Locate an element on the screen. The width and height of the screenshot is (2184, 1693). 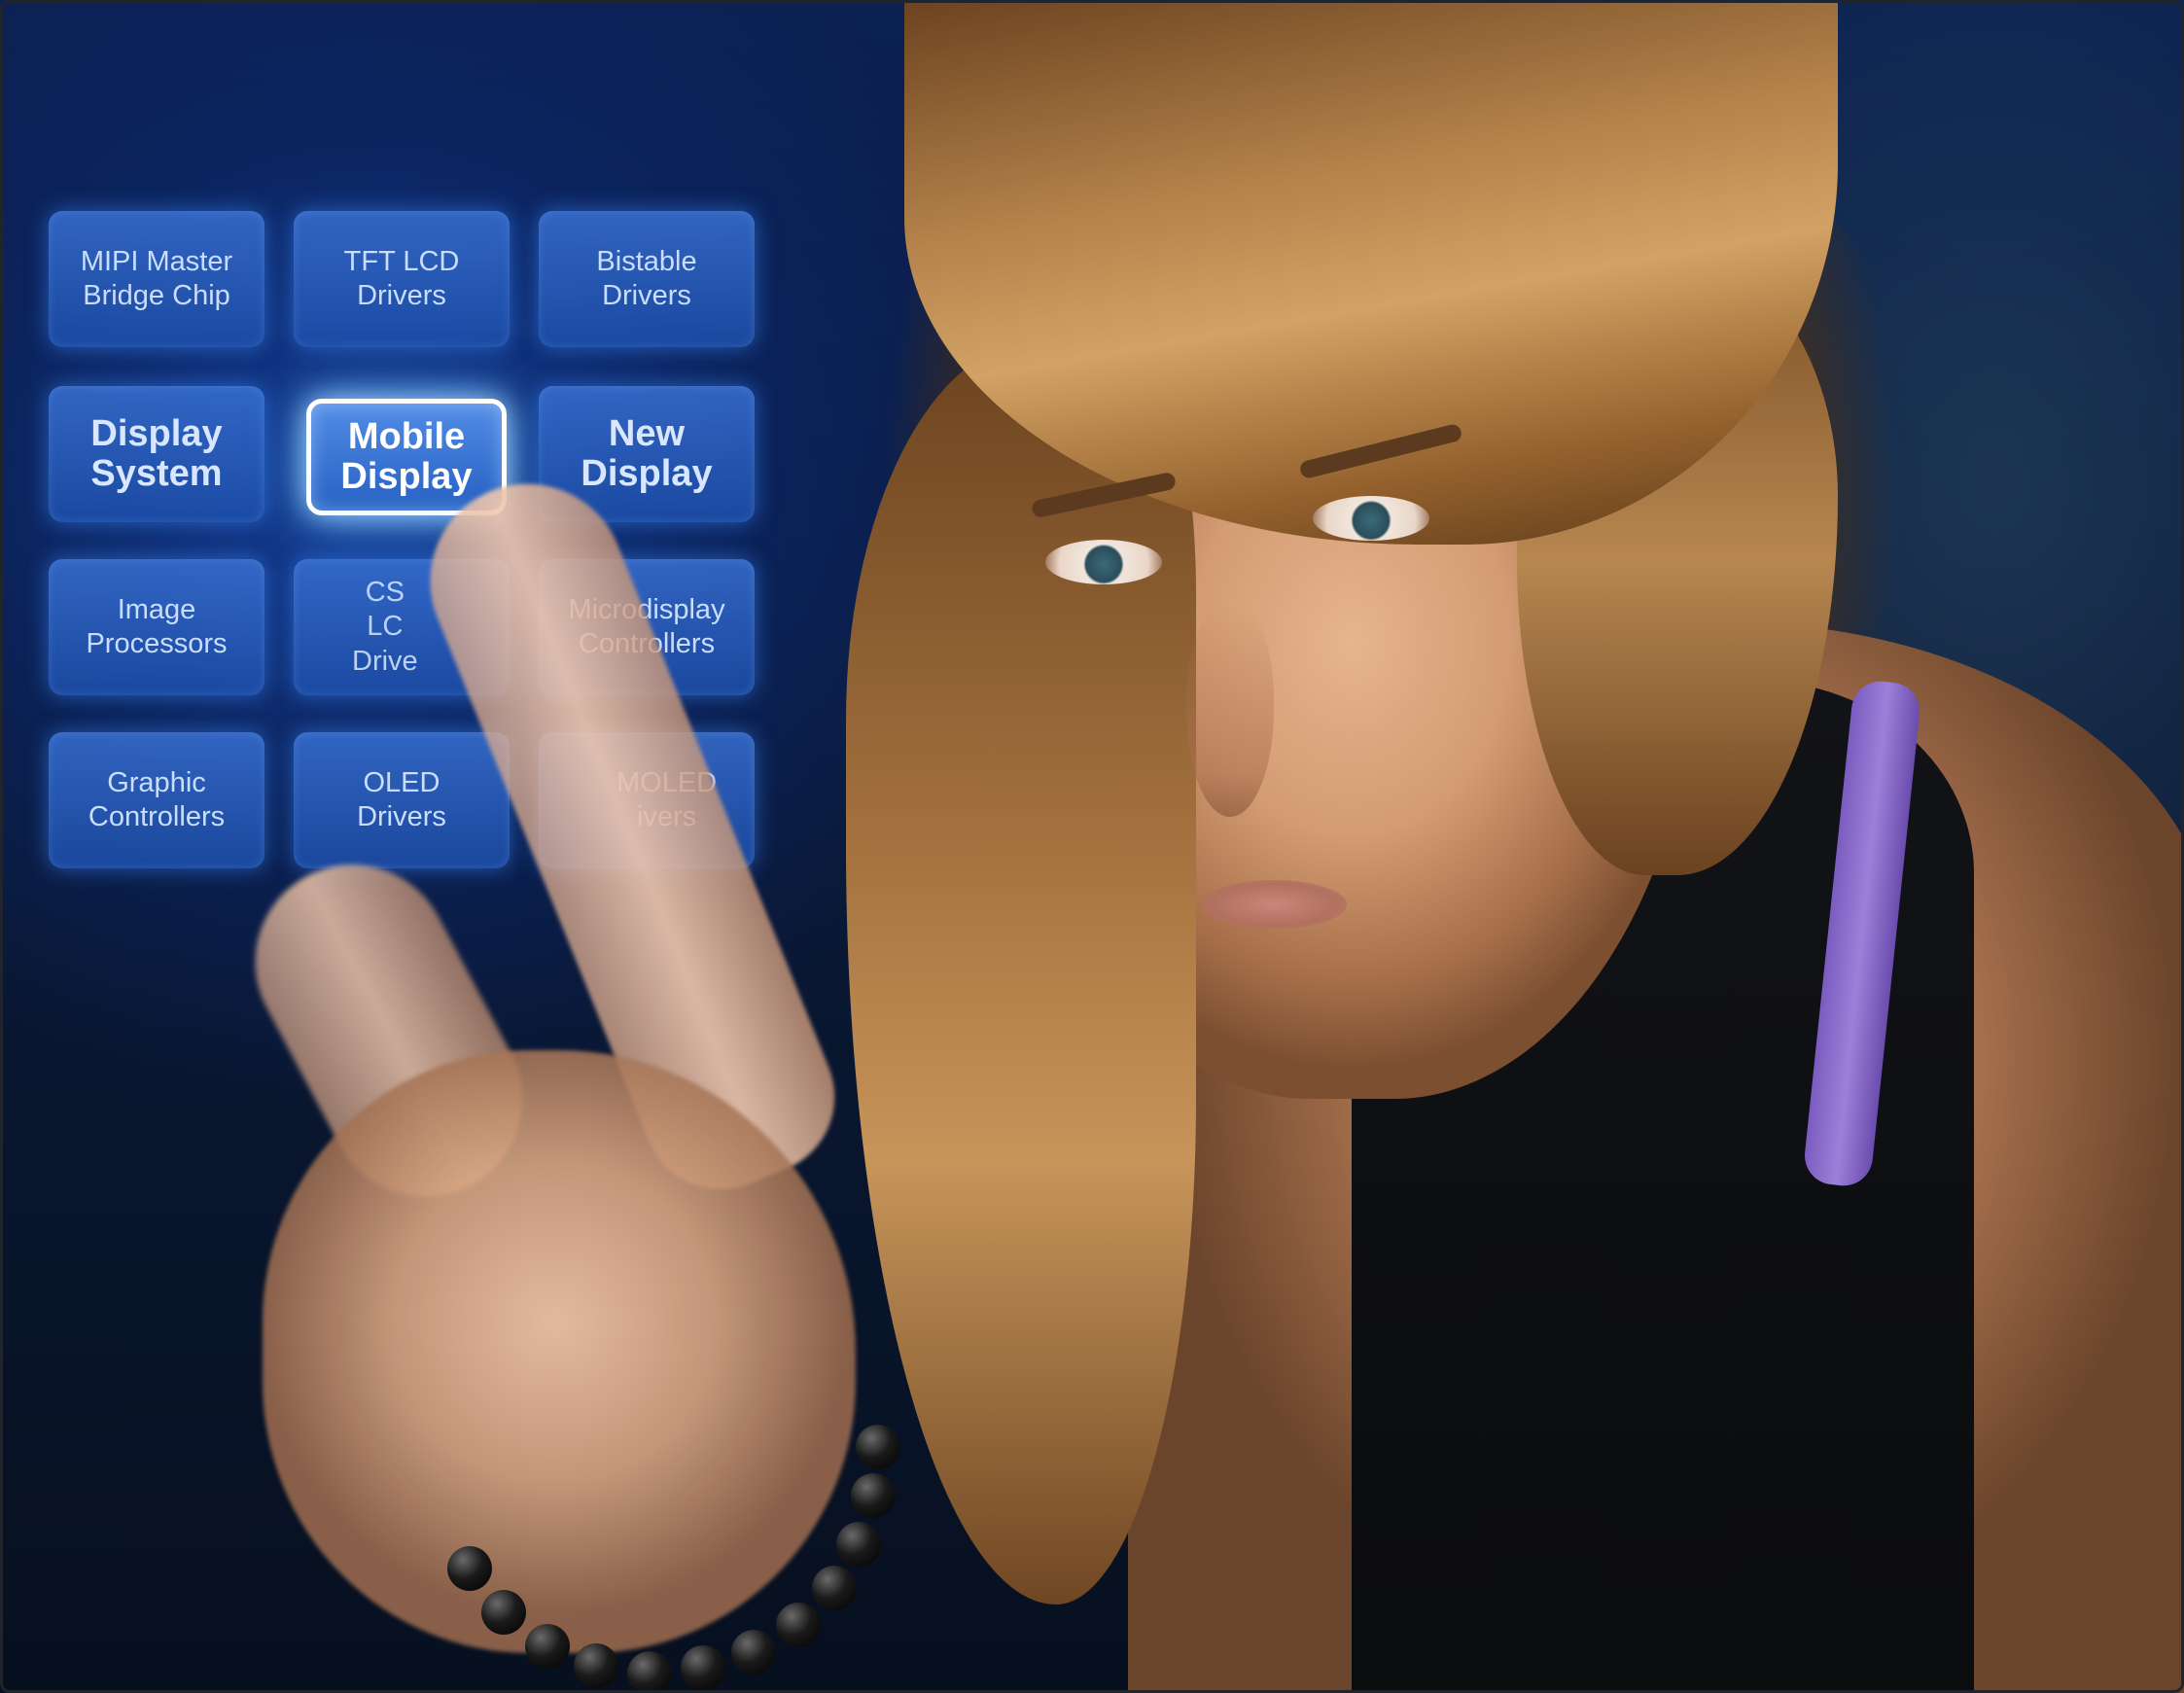
tile-graphic-controllers: Graphic Controllers is located at coordinates (156, 800).